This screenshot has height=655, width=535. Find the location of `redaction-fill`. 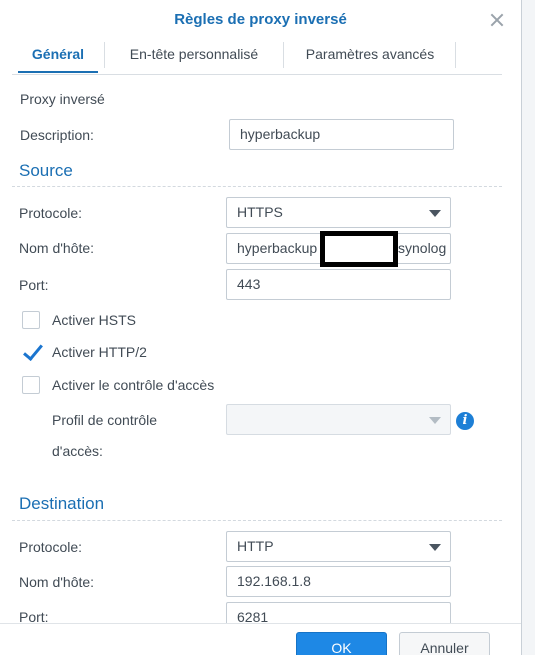

redaction-fill is located at coordinates (359, 249).